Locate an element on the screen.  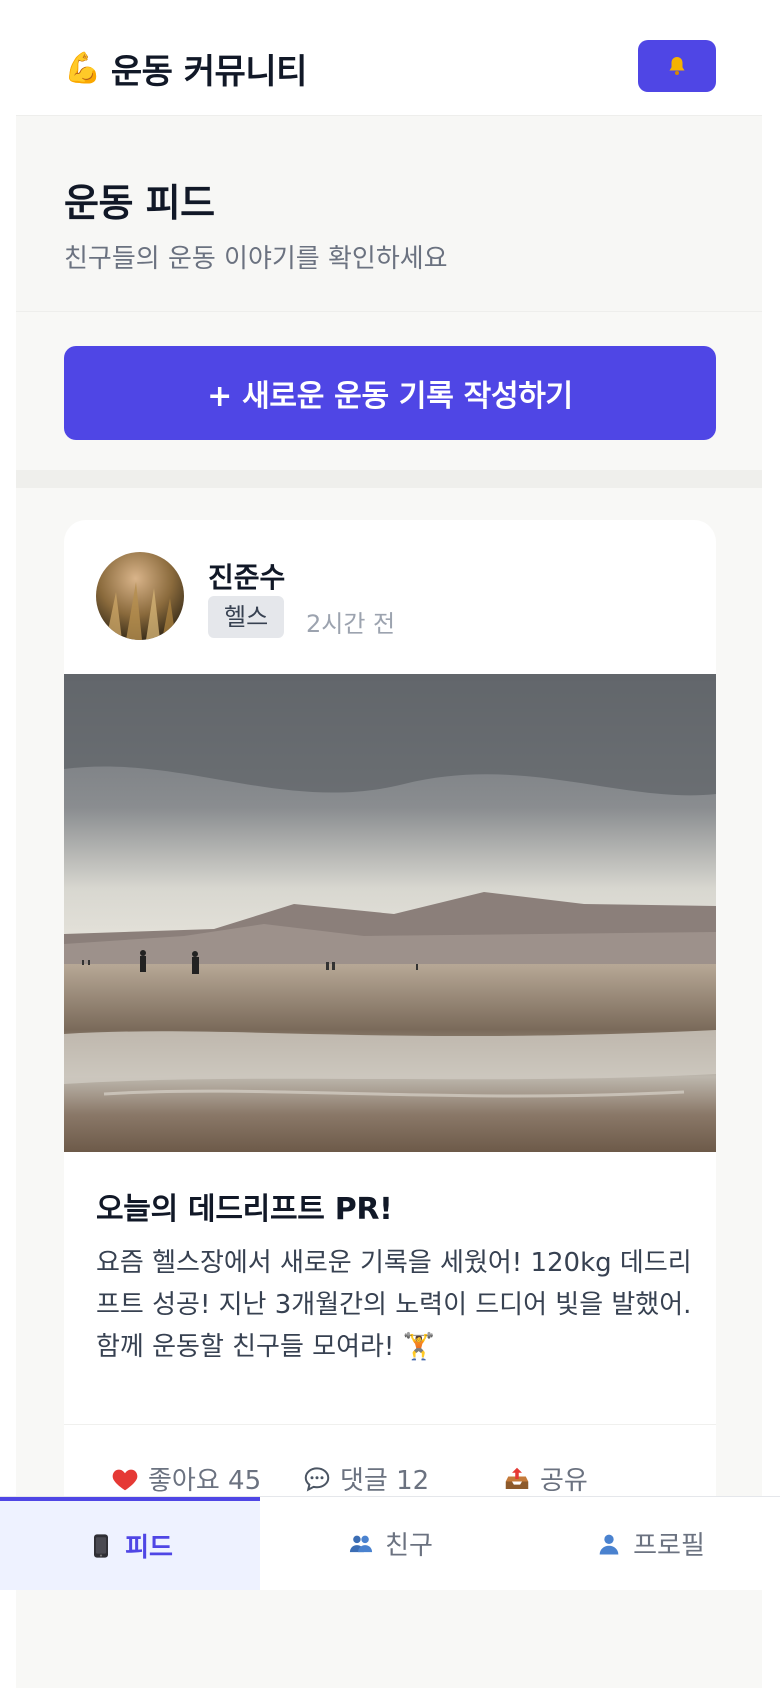
avatar-image is located at coordinates (140, 596).